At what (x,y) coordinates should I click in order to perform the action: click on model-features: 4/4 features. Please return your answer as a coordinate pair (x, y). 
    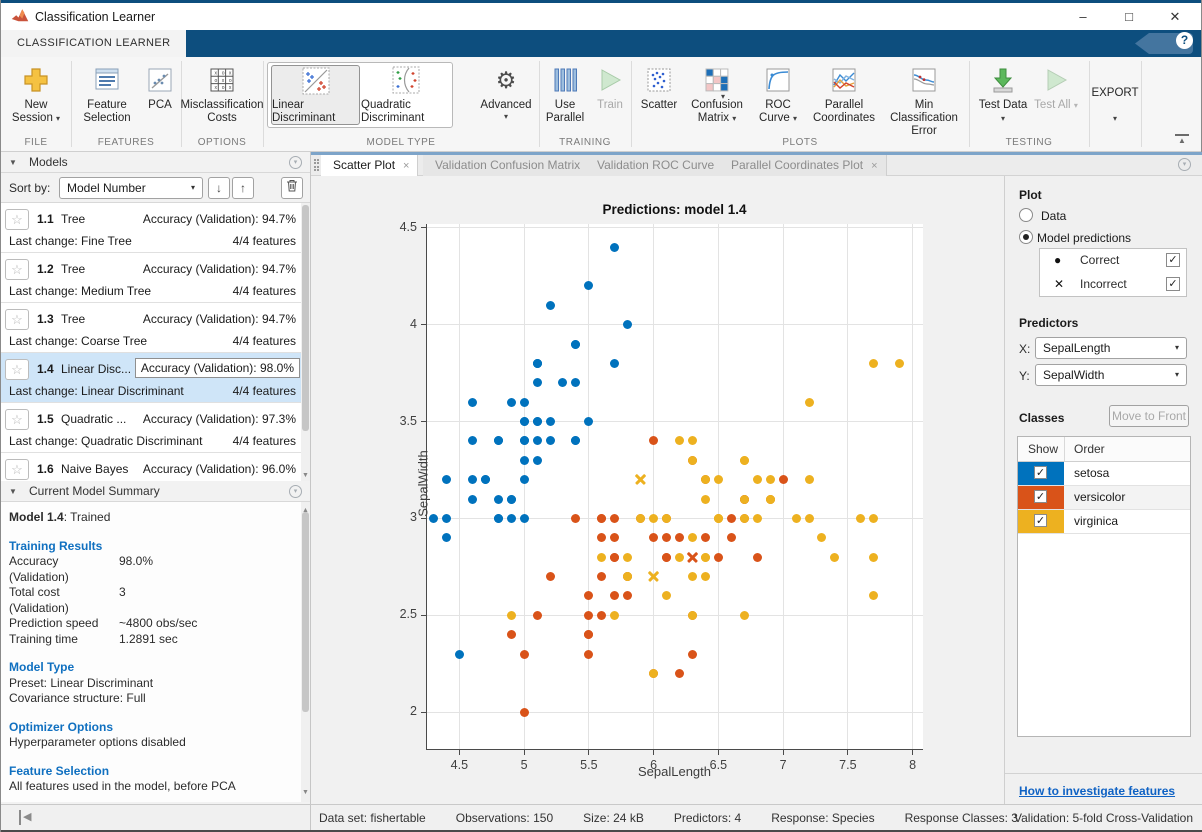
    Looking at the image, I should click on (264, 241).